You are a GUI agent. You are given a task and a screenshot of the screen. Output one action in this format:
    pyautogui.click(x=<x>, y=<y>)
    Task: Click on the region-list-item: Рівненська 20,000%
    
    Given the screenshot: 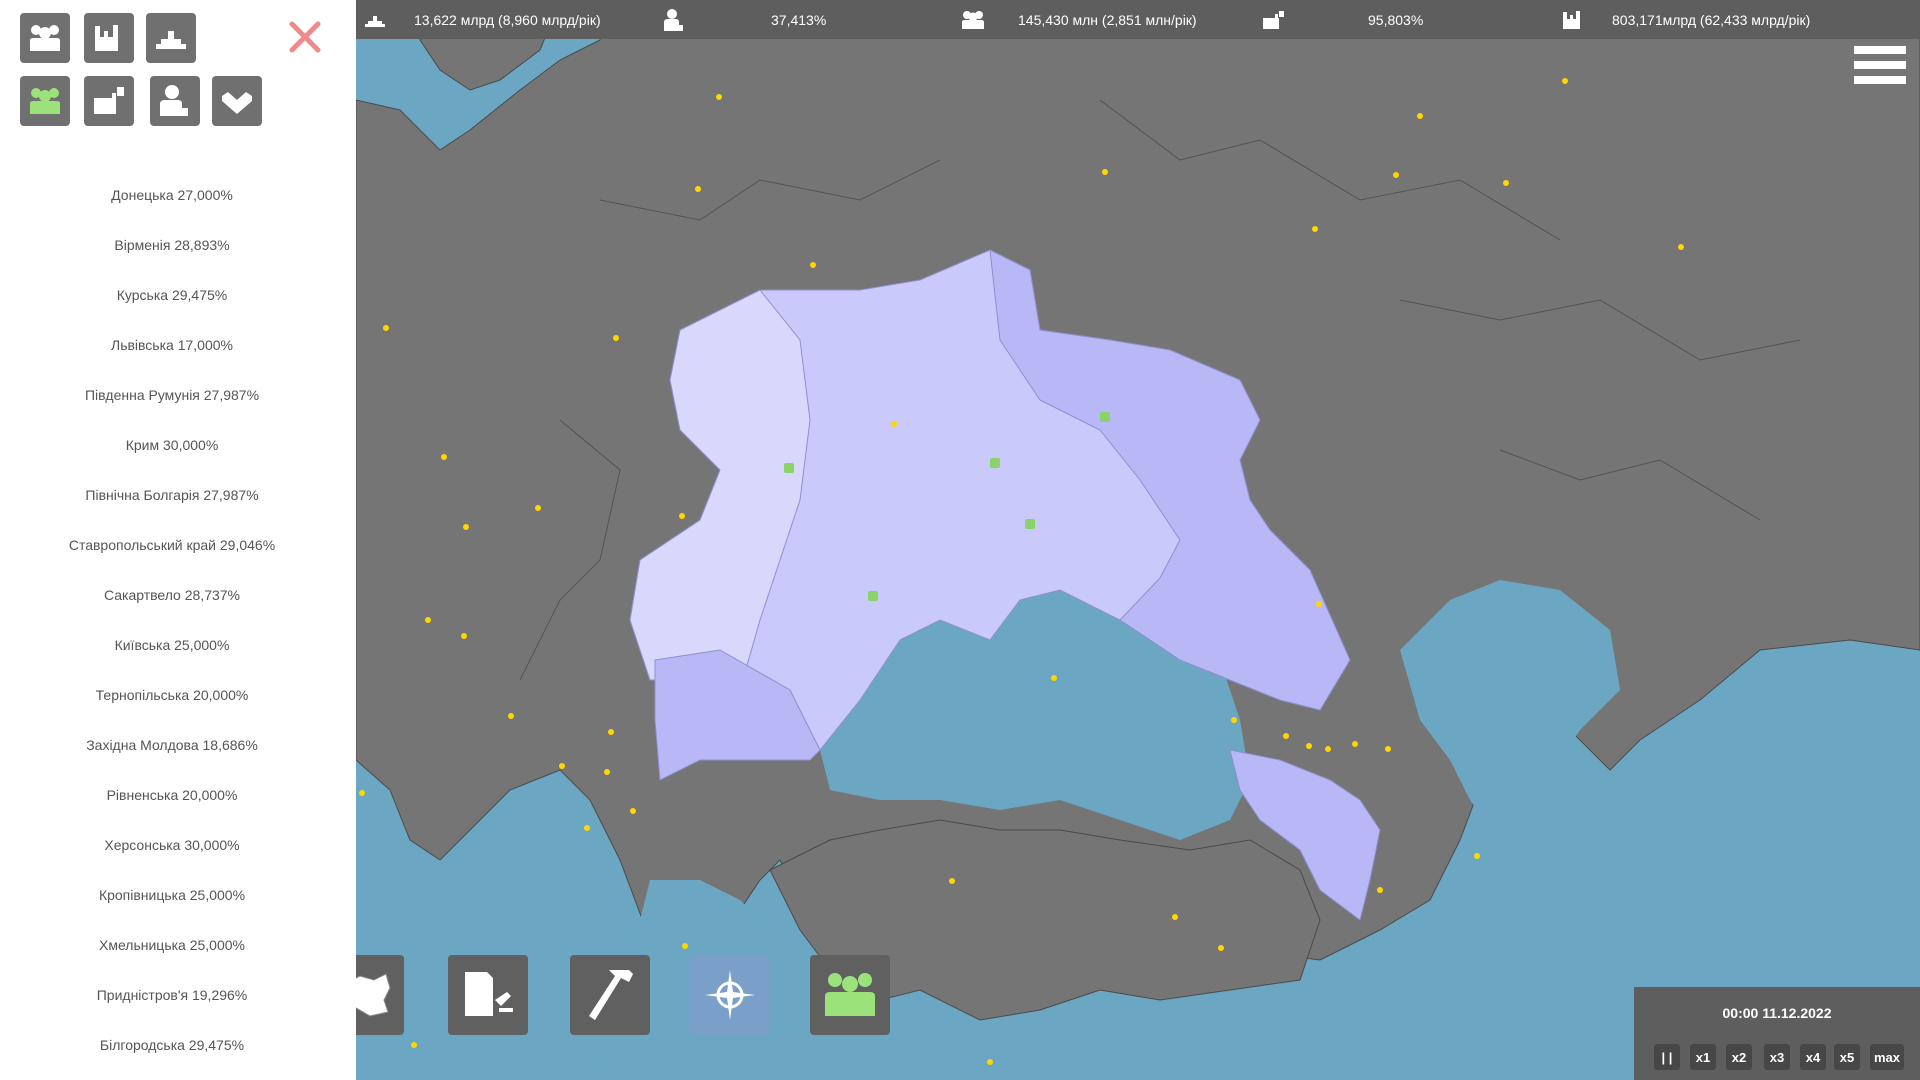 What is the action you would take?
    pyautogui.click(x=172, y=795)
    